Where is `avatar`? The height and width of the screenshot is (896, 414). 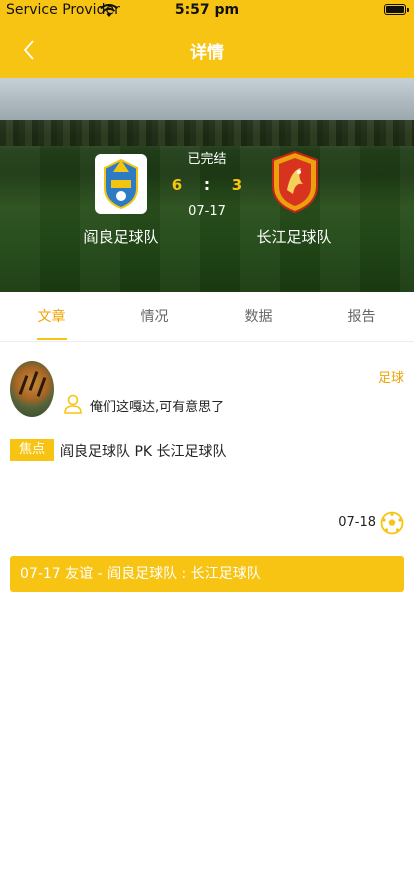
avatar is located at coordinates (32, 389).